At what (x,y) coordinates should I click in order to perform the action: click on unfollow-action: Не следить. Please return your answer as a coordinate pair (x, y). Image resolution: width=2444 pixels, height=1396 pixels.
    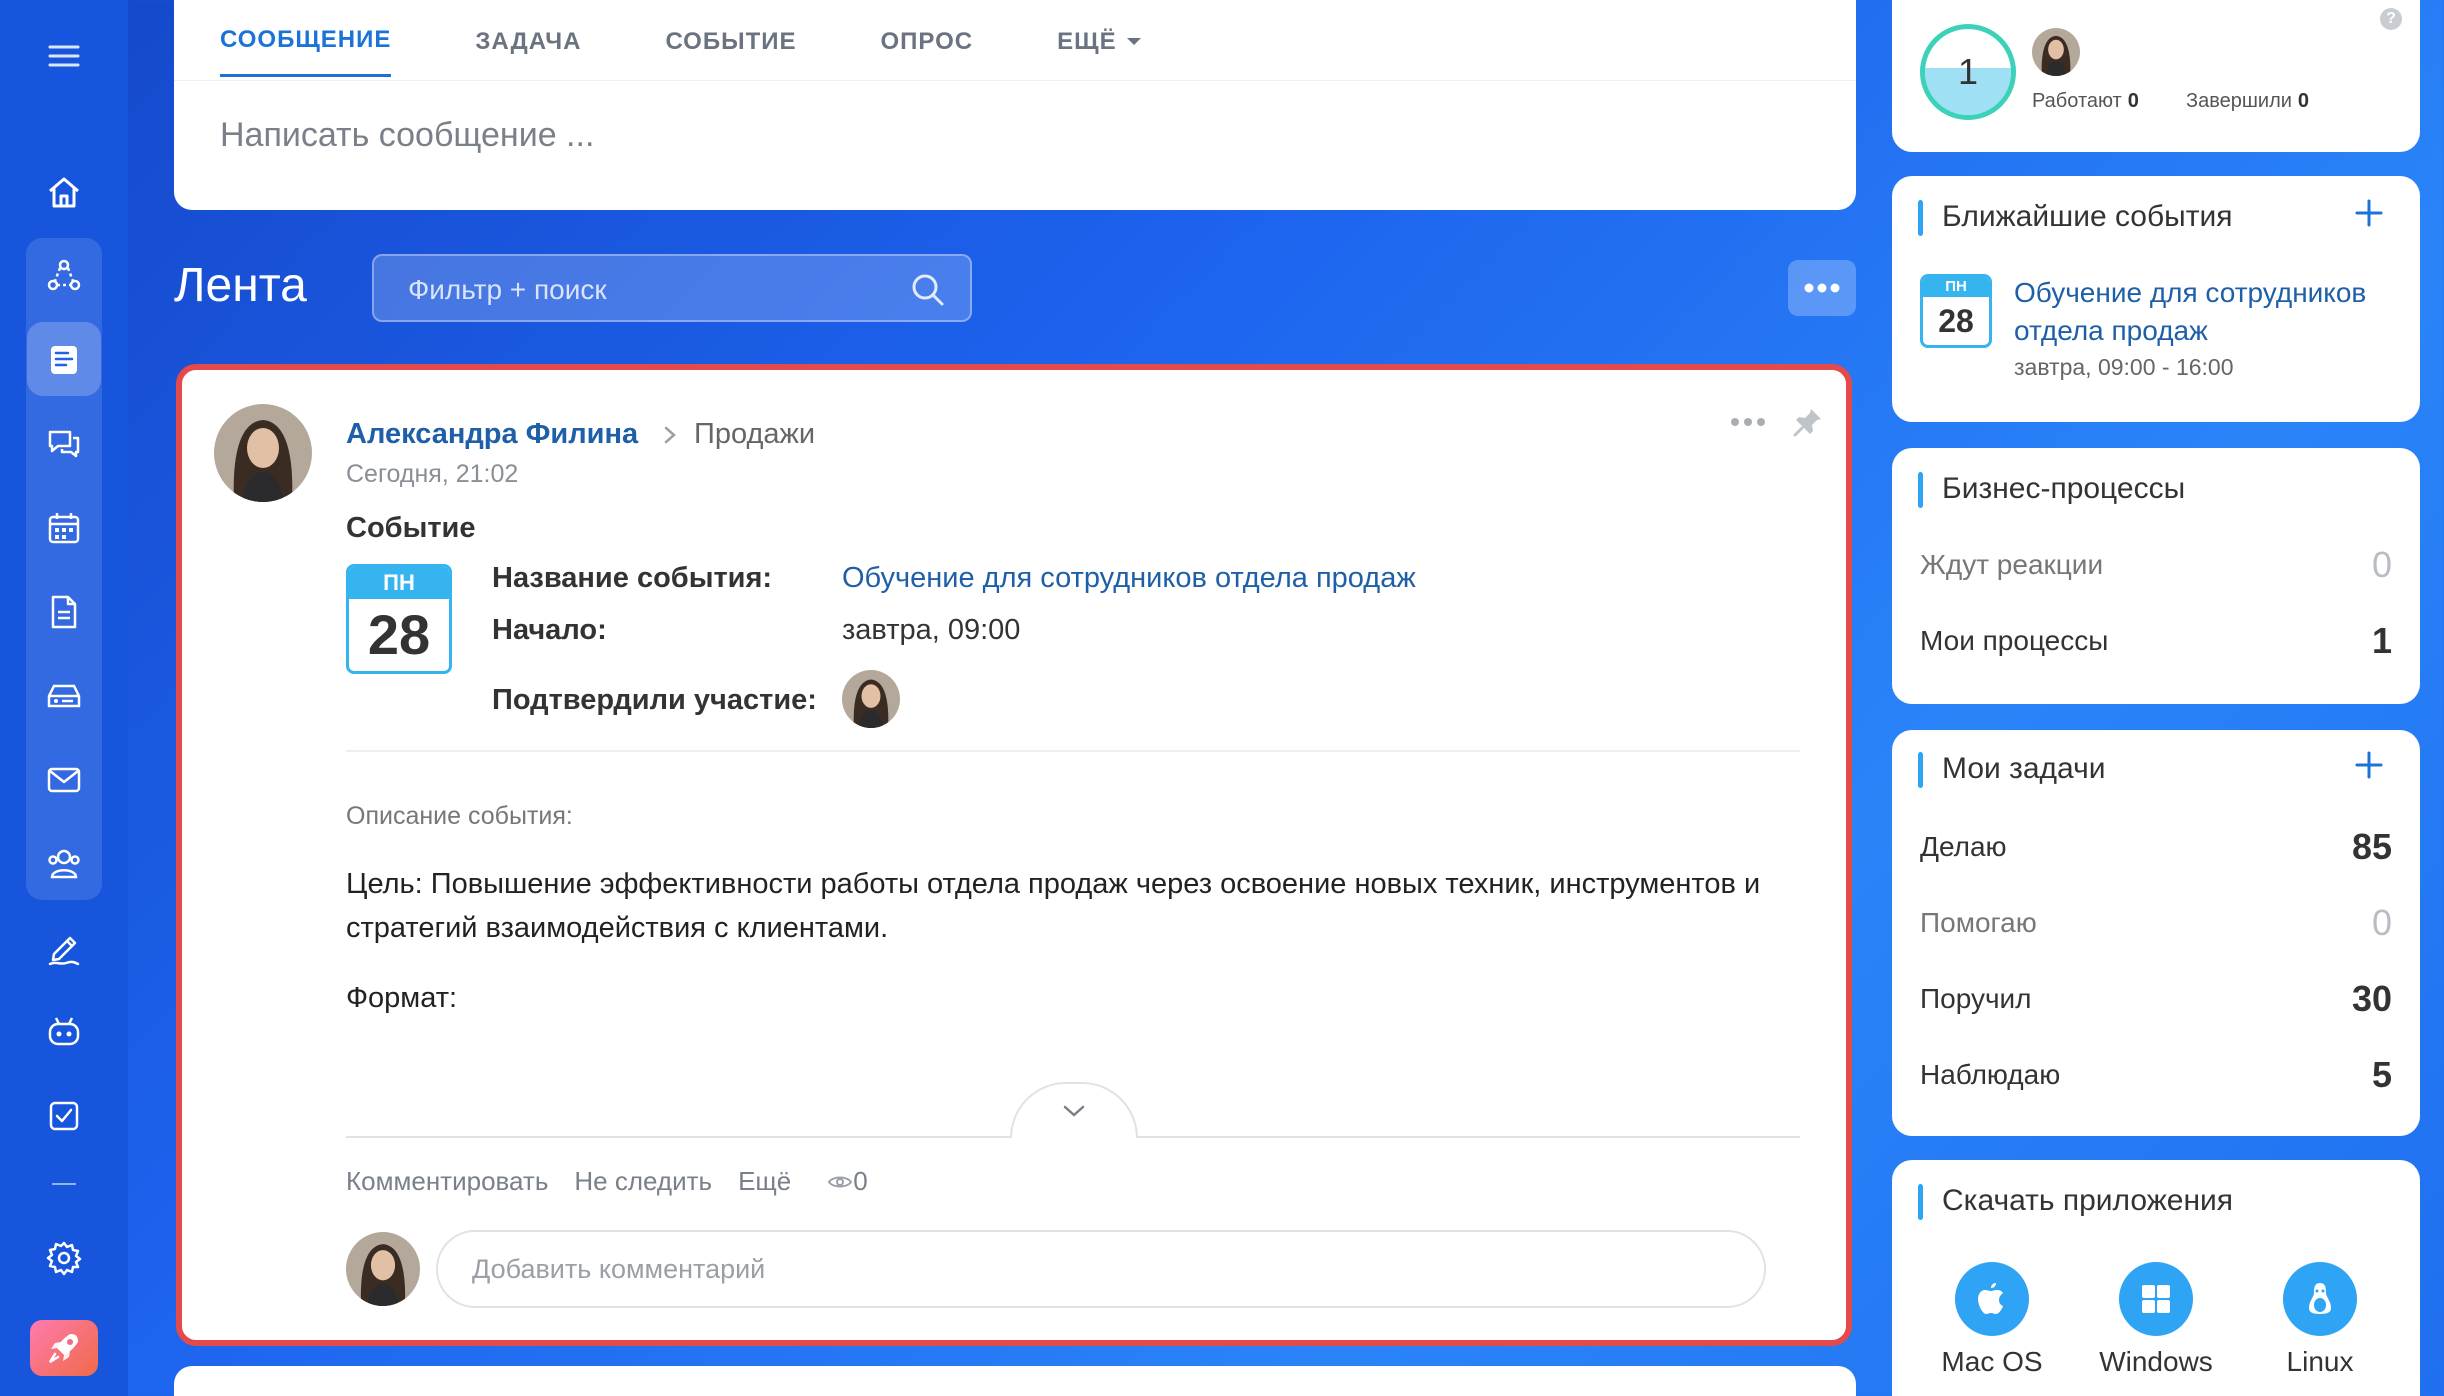
    Looking at the image, I should click on (643, 1181).